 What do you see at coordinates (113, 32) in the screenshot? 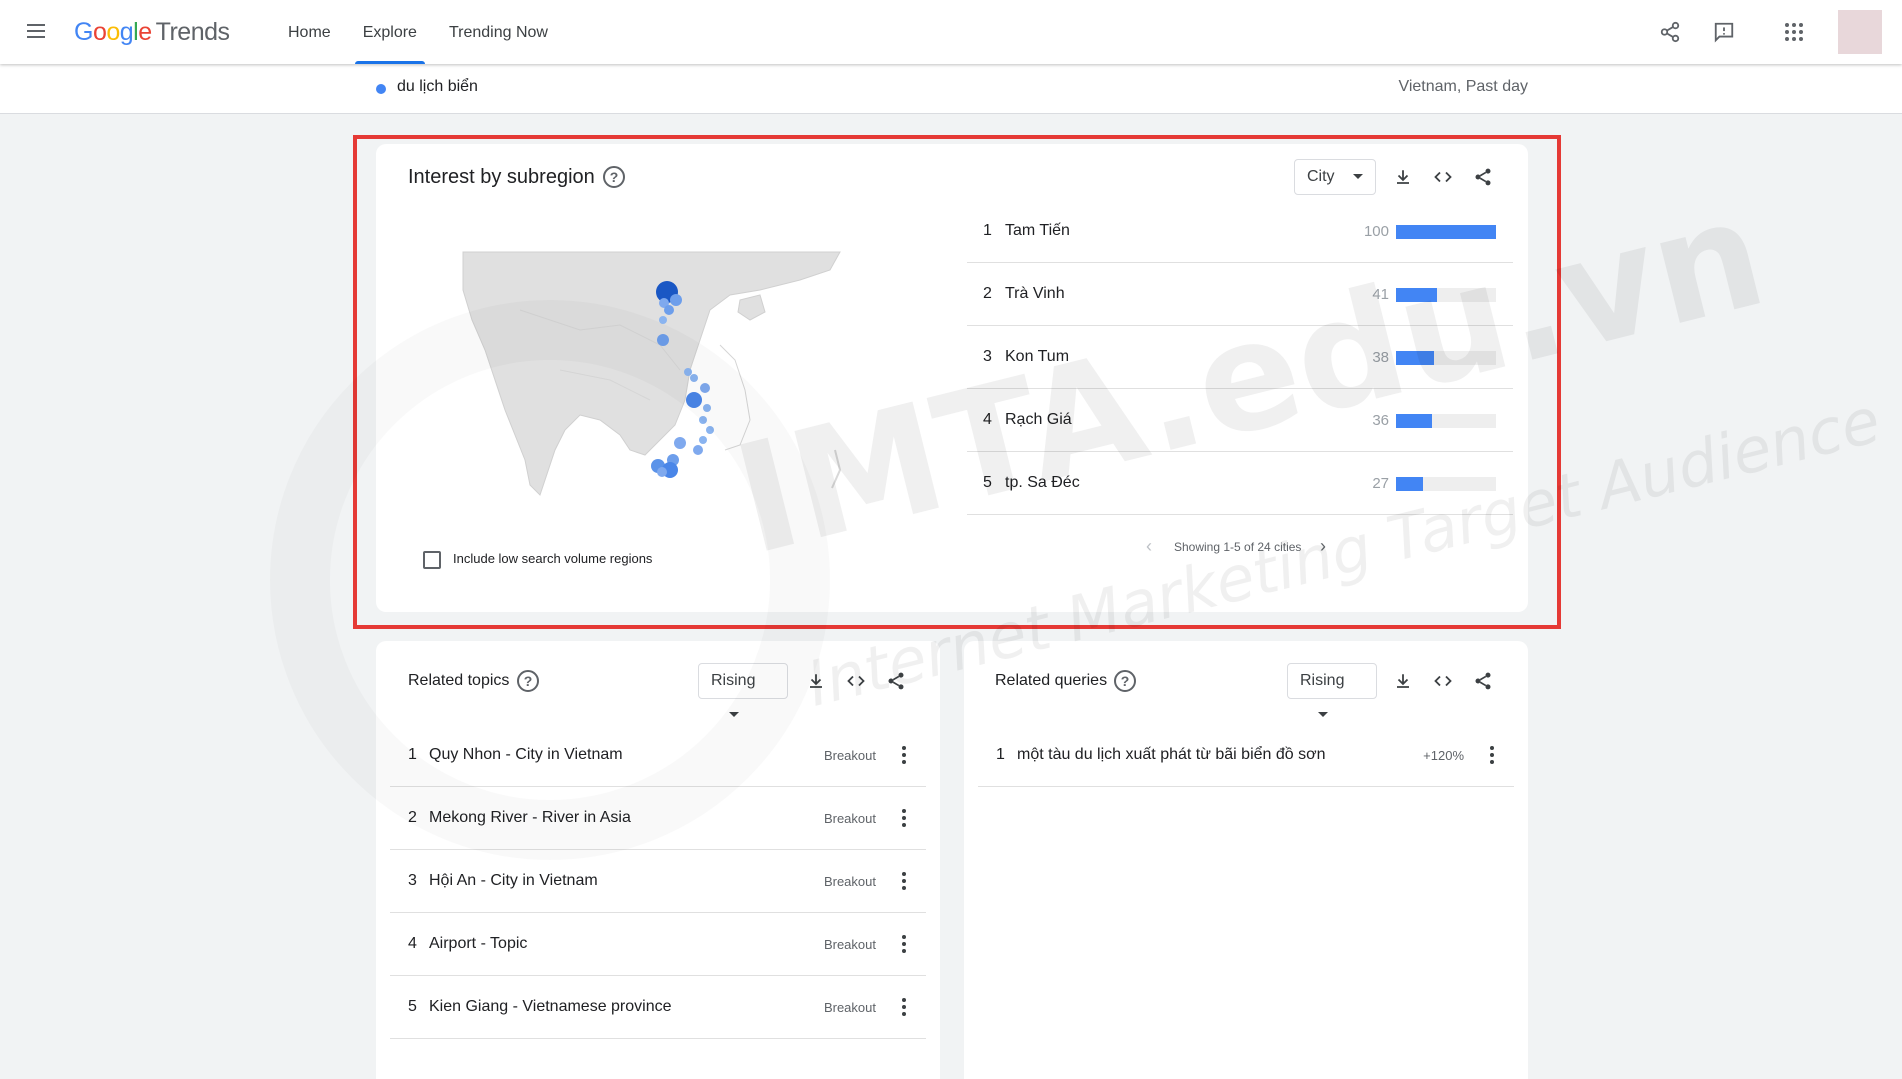
I see `logo-google-text: Google` at bounding box center [113, 32].